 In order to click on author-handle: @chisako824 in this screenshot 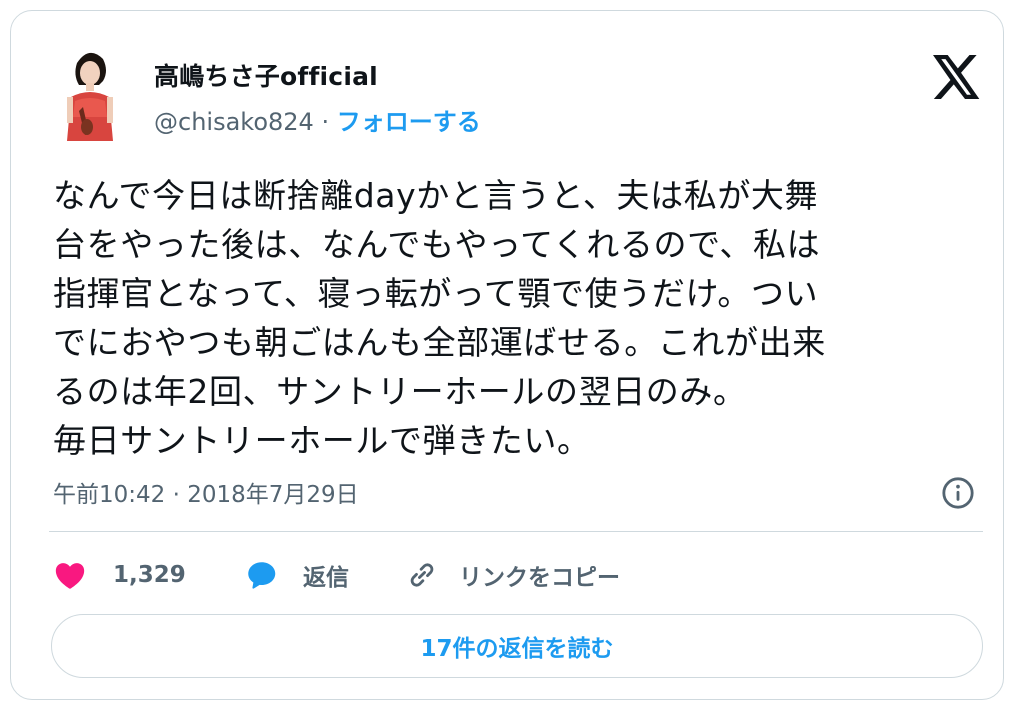, I will do `click(234, 122)`.